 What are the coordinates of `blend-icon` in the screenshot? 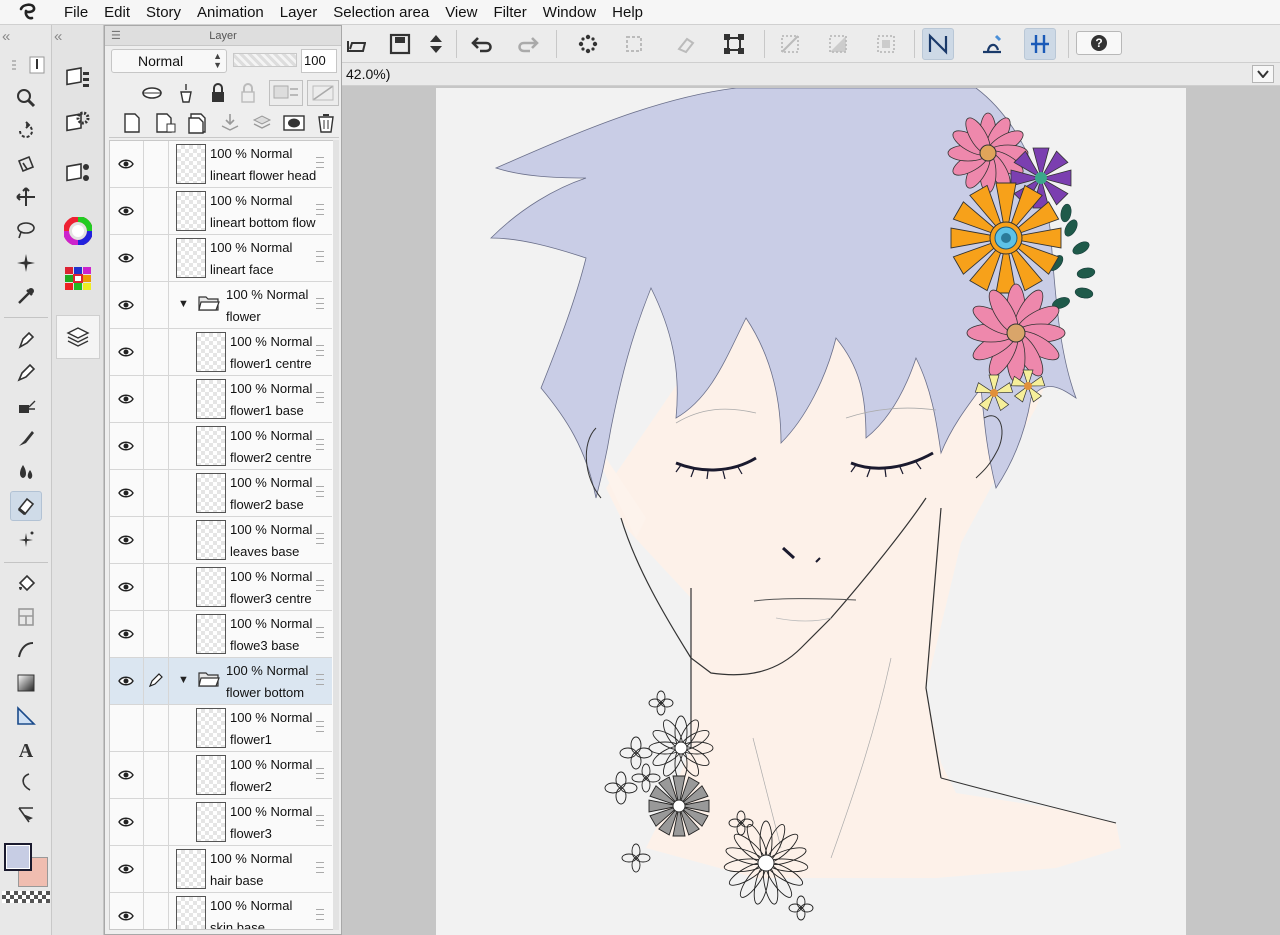 It's located at (26, 472).